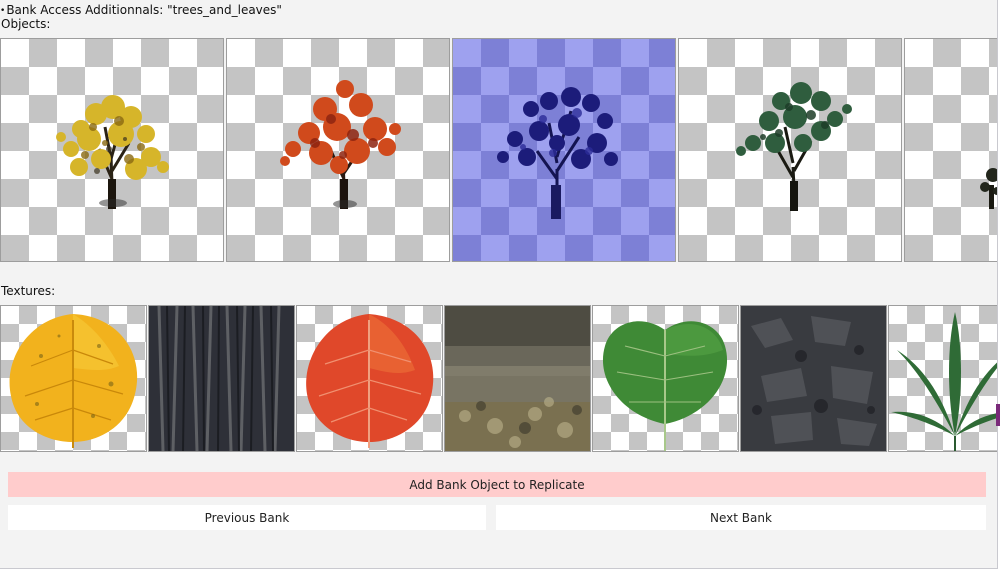 Image resolution: width=1000 pixels, height=570 pixels. I want to click on yellow-leaf-icon, so click(73, 381).